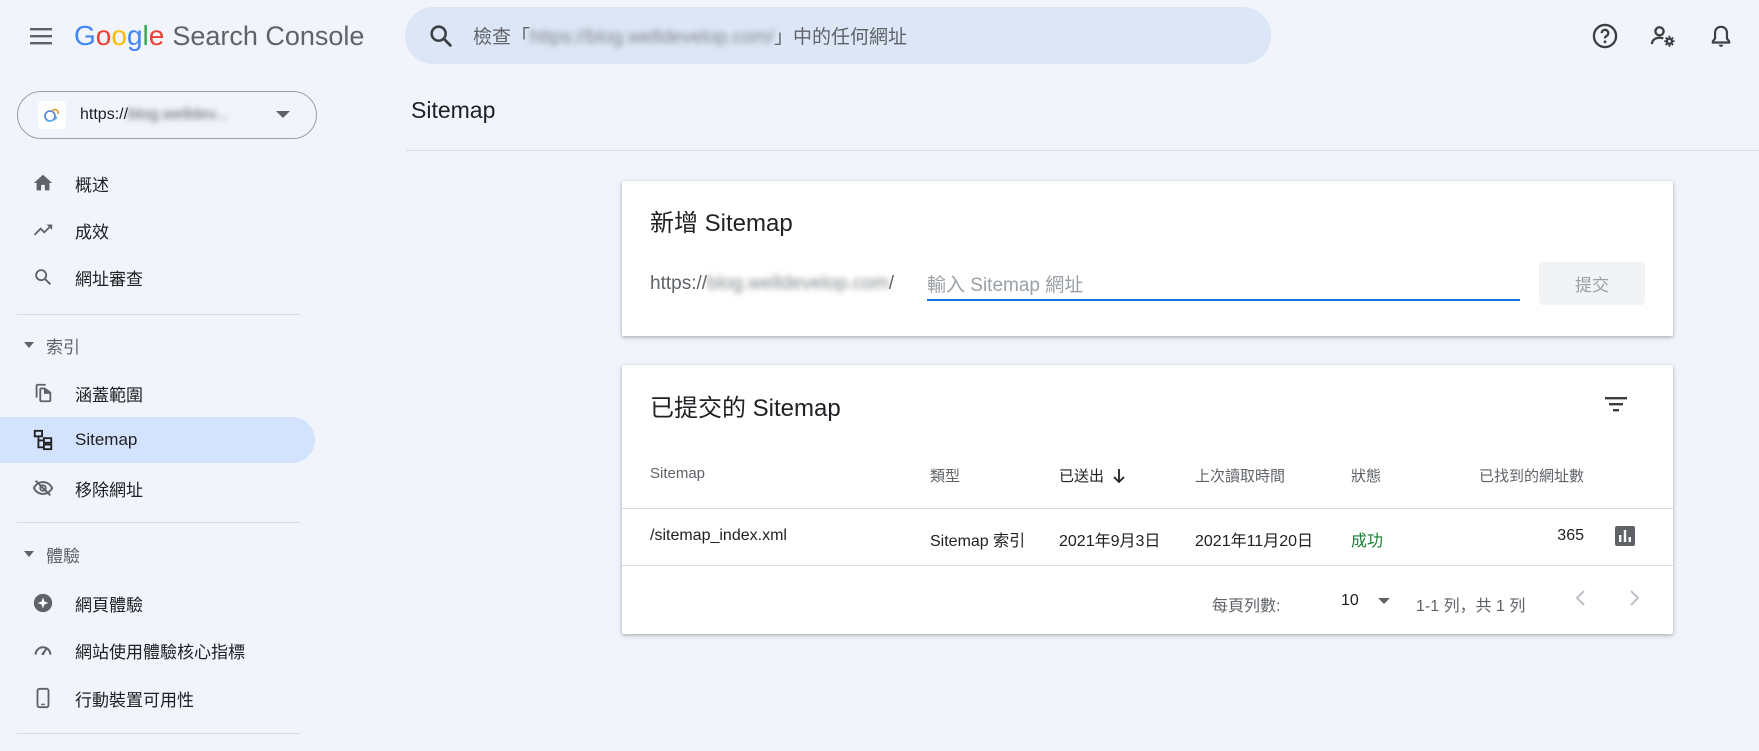  What do you see at coordinates (63, 556) in the screenshot?
I see `sidebar-section-label: 體驗` at bounding box center [63, 556].